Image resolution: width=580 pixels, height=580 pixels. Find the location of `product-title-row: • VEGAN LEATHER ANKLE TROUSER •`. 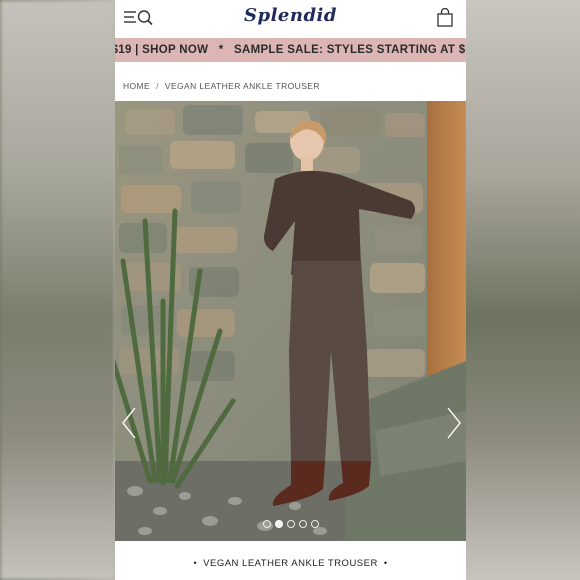

product-title-row: • VEGAN LEATHER ANKLE TROUSER • is located at coordinates (290, 563).